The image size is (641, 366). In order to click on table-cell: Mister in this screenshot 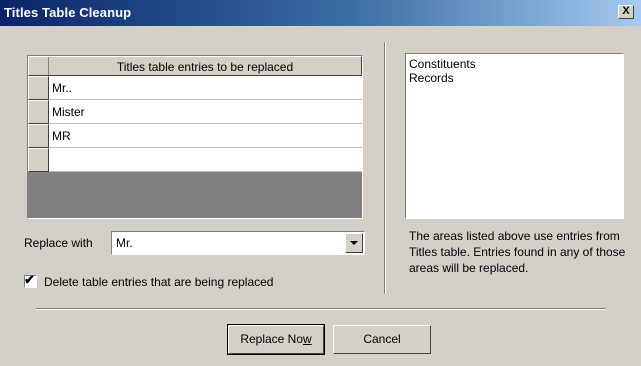, I will do `click(205, 112)`.